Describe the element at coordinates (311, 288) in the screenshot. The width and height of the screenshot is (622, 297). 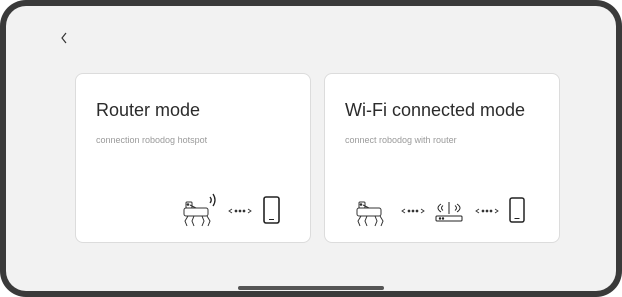
I see `home-indicator` at that location.